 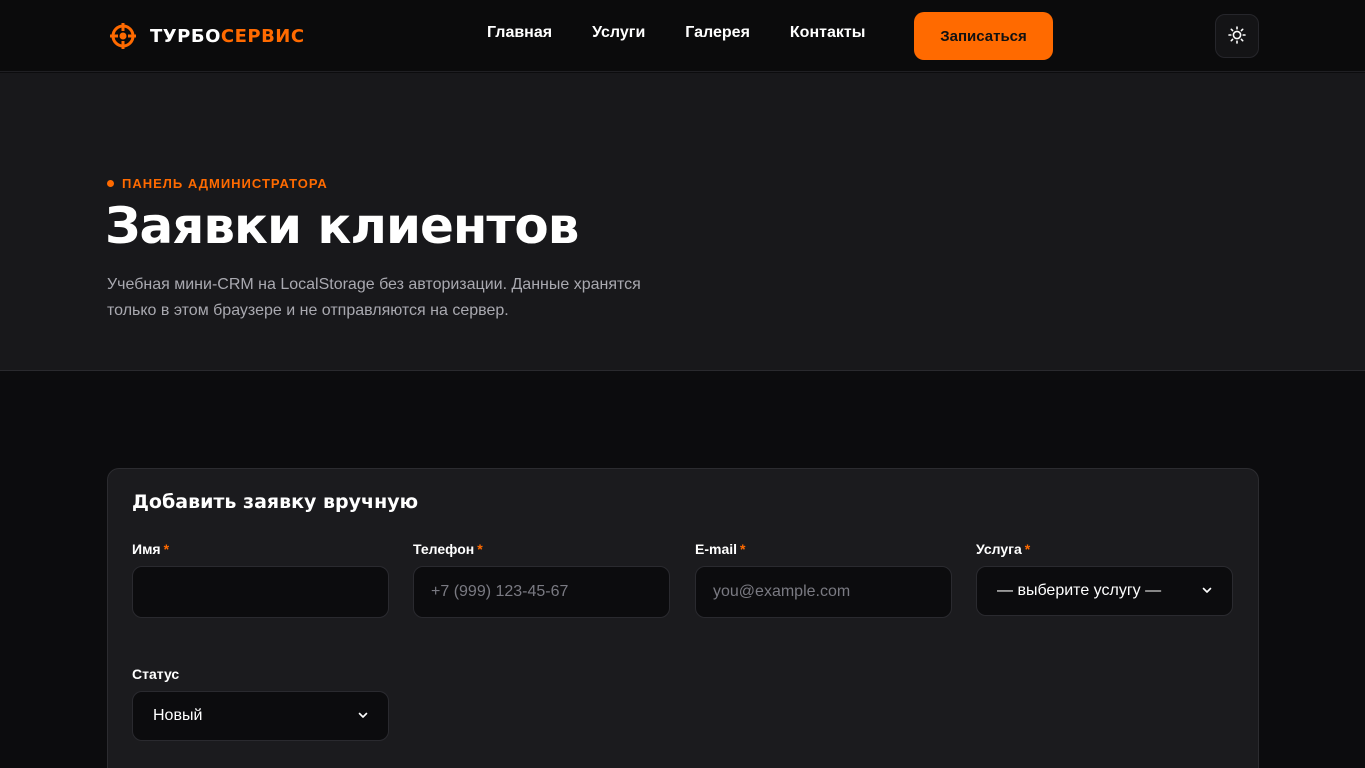 What do you see at coordinates (260, 549) in the screenshot?
I see `name-label: Имя *` at bounding box center [260, 549].